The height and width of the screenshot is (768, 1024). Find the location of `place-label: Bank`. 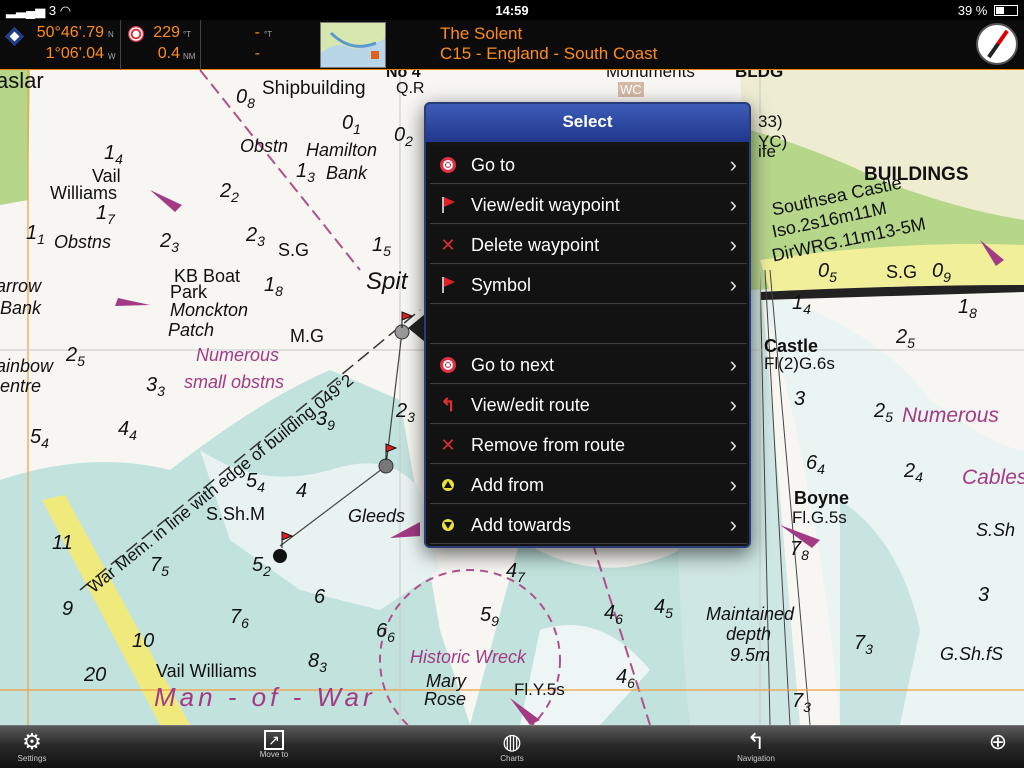

place-label: Bank is located at coordinates (21, 308).